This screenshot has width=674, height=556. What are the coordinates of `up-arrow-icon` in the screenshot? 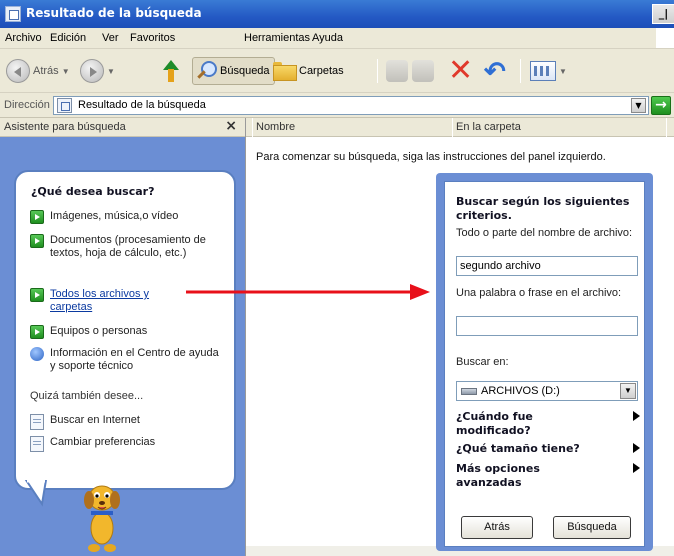 It's located at (171, 71).